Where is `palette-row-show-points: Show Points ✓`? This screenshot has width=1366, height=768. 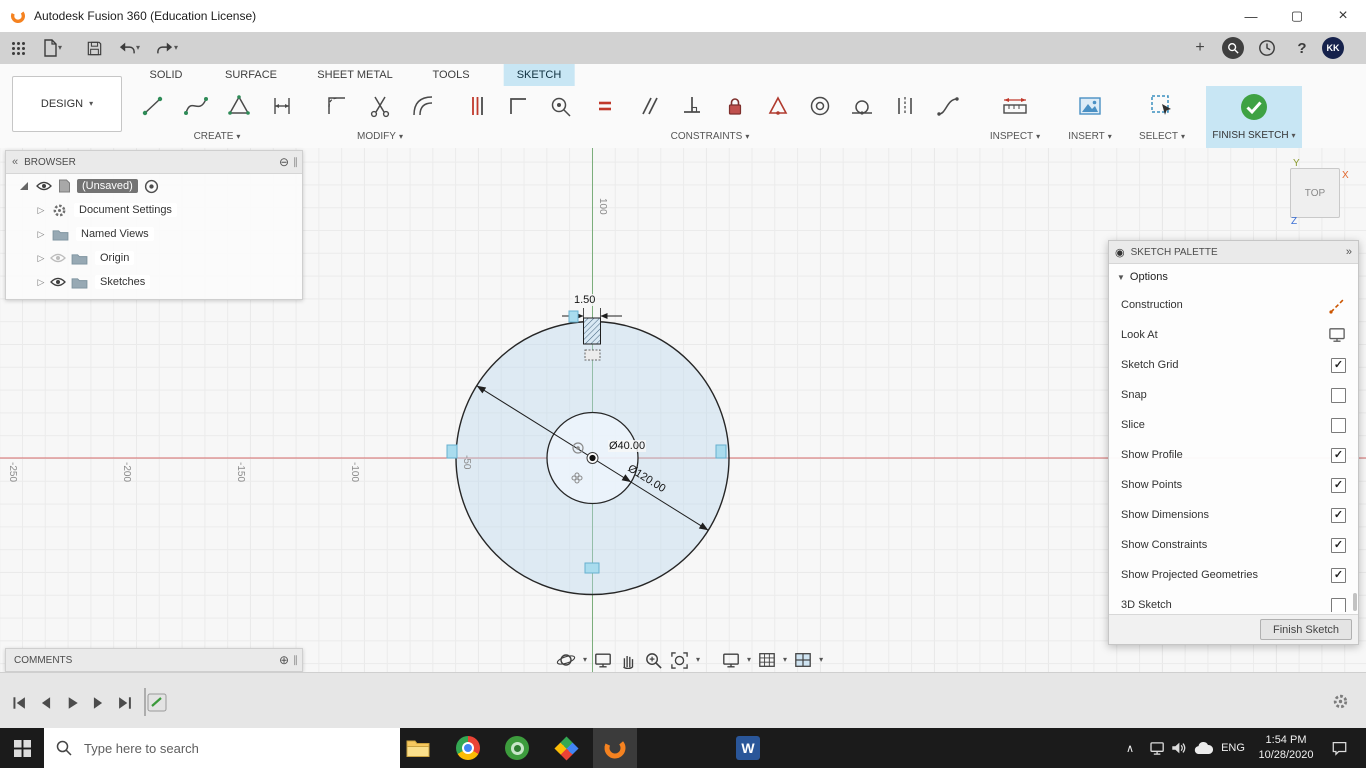 palette-row-show-points: Show Points ✓ is located at coordinates (1233, 485).